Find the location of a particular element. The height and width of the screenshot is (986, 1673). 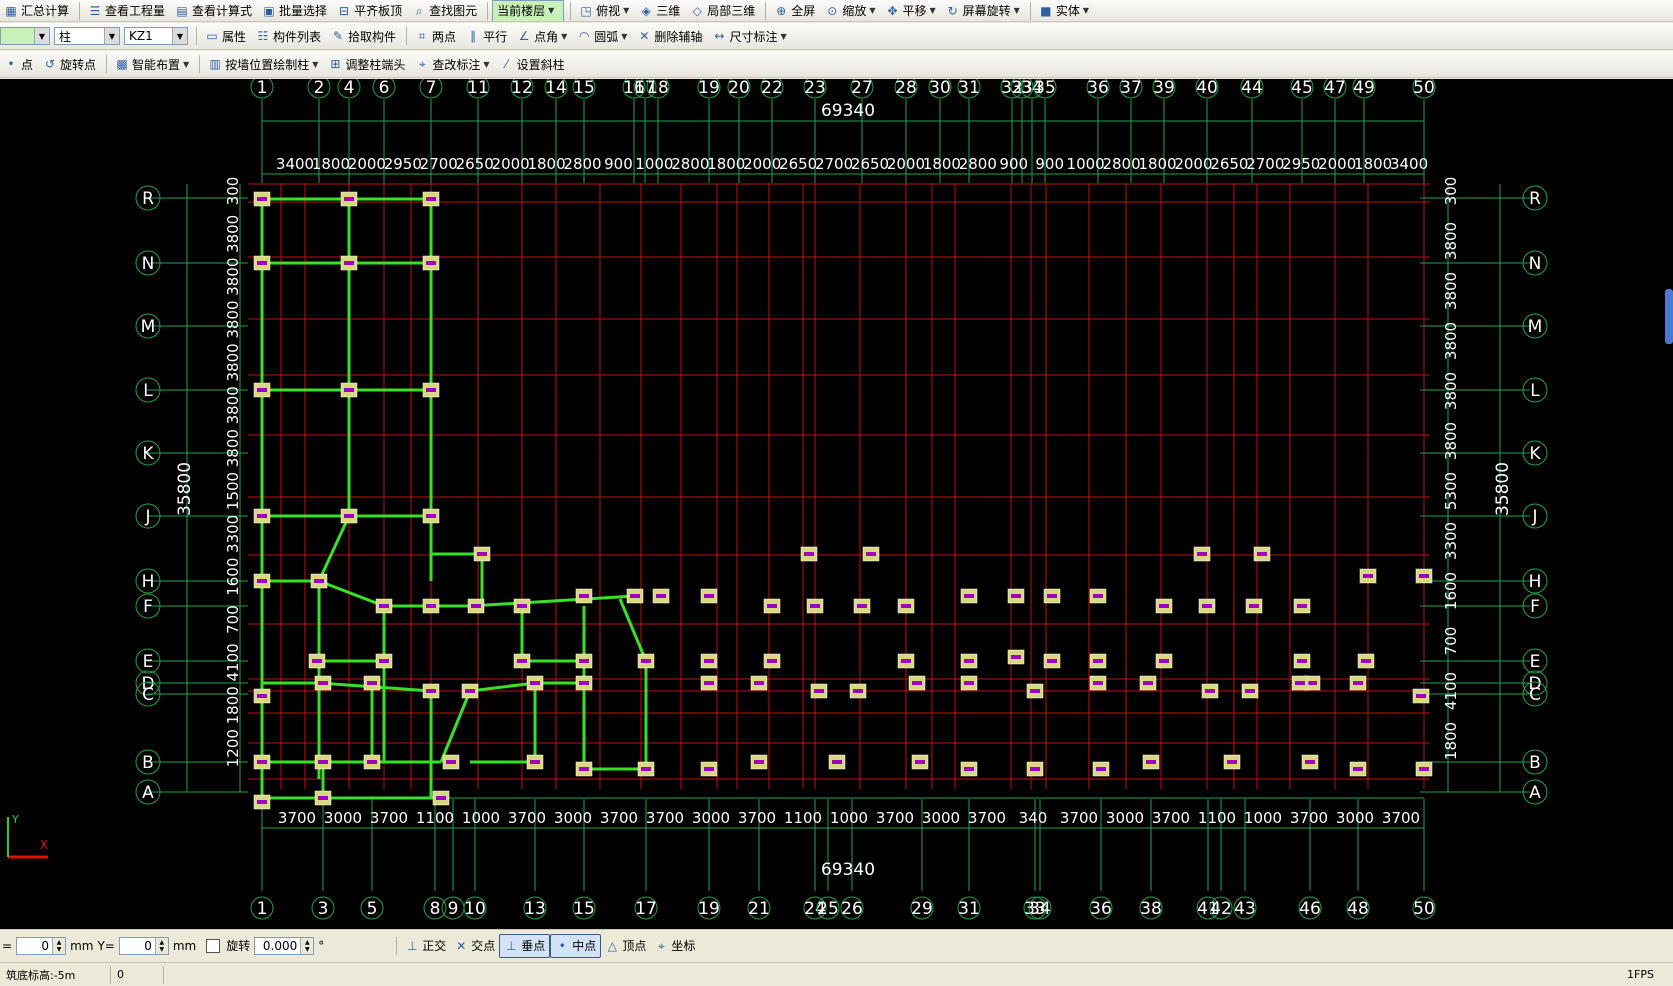

snap-perpendicular: ⊥ 垂点 is located at coordinates (525, 945).